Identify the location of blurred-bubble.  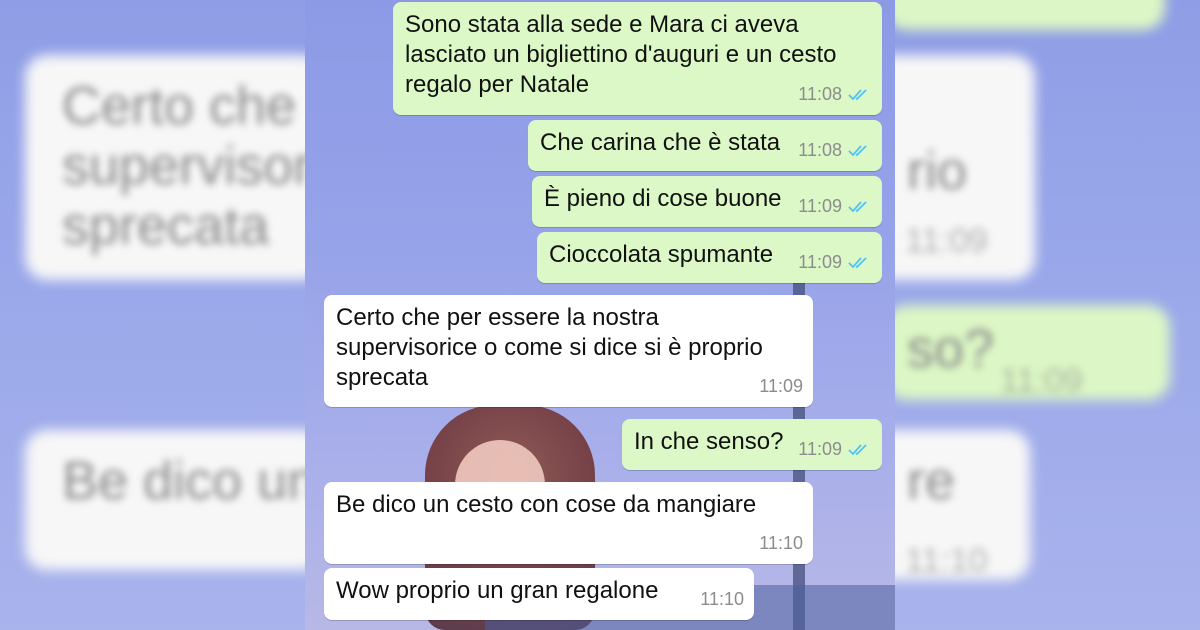
(1030, 15).